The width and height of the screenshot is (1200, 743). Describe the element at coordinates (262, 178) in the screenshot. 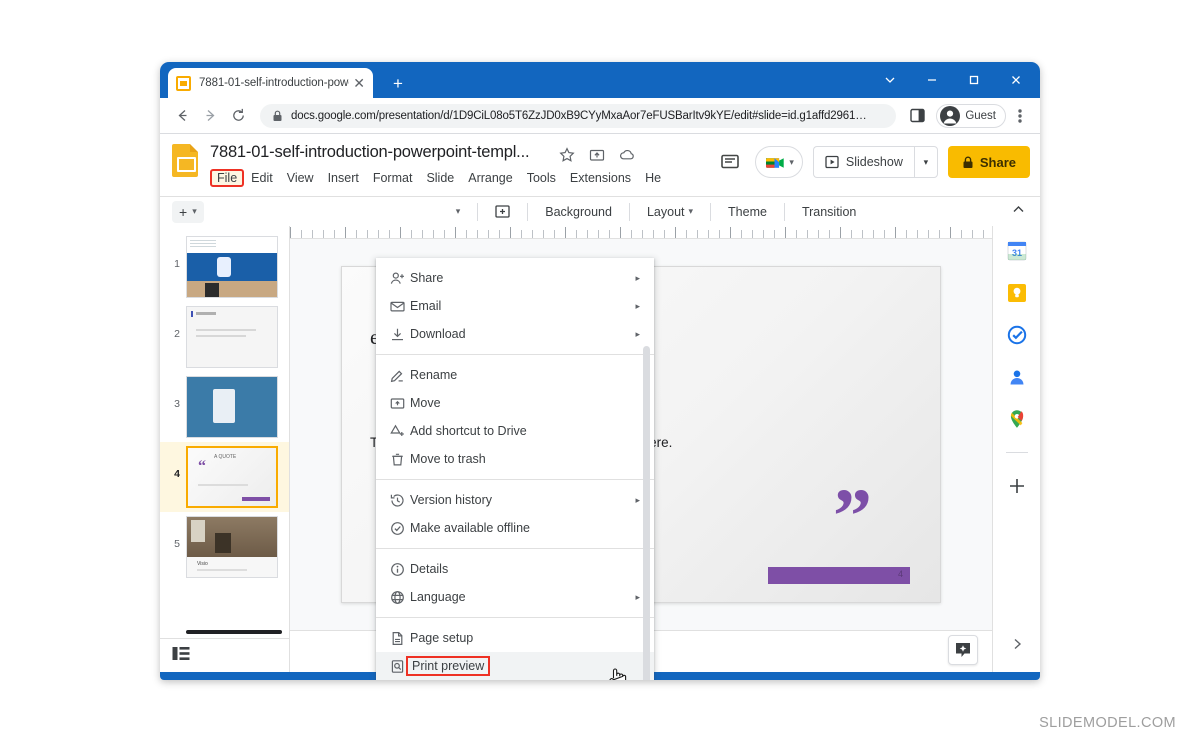

I see `menu-edit: Edit` at that location.